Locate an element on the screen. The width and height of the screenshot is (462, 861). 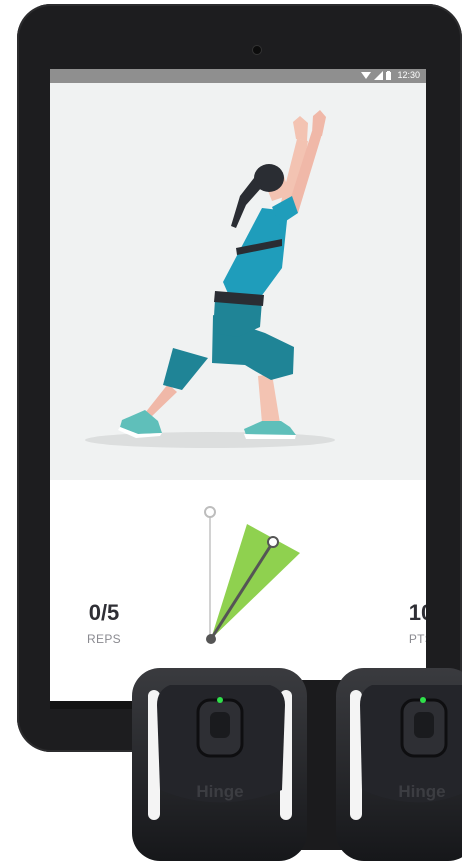
brand-logo-right: Hinge is located at coordinates (421, 791).